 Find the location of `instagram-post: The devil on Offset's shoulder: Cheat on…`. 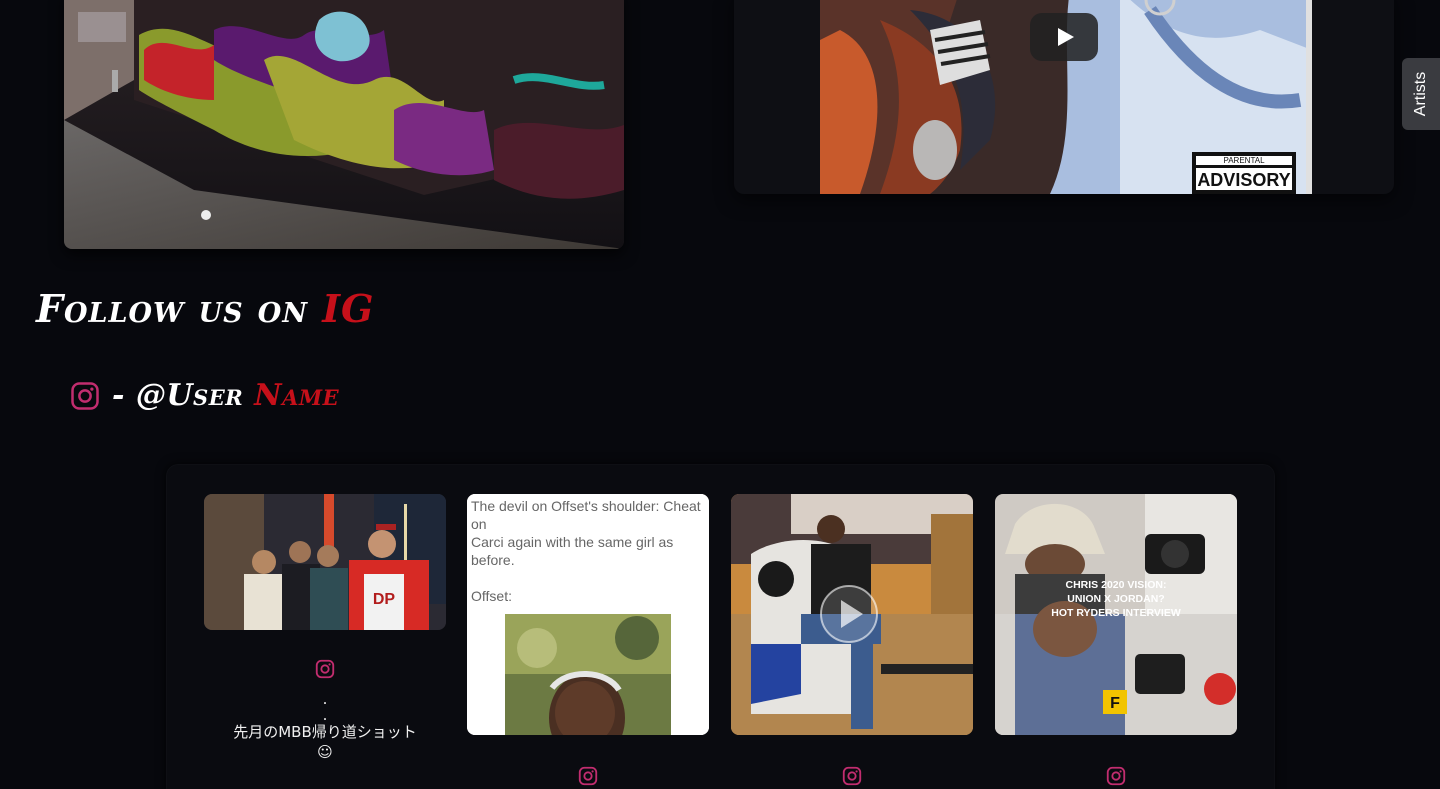

instagram-post: The devil on Offset's shoulder: Cheat on… is located at coordinates (588, 640).